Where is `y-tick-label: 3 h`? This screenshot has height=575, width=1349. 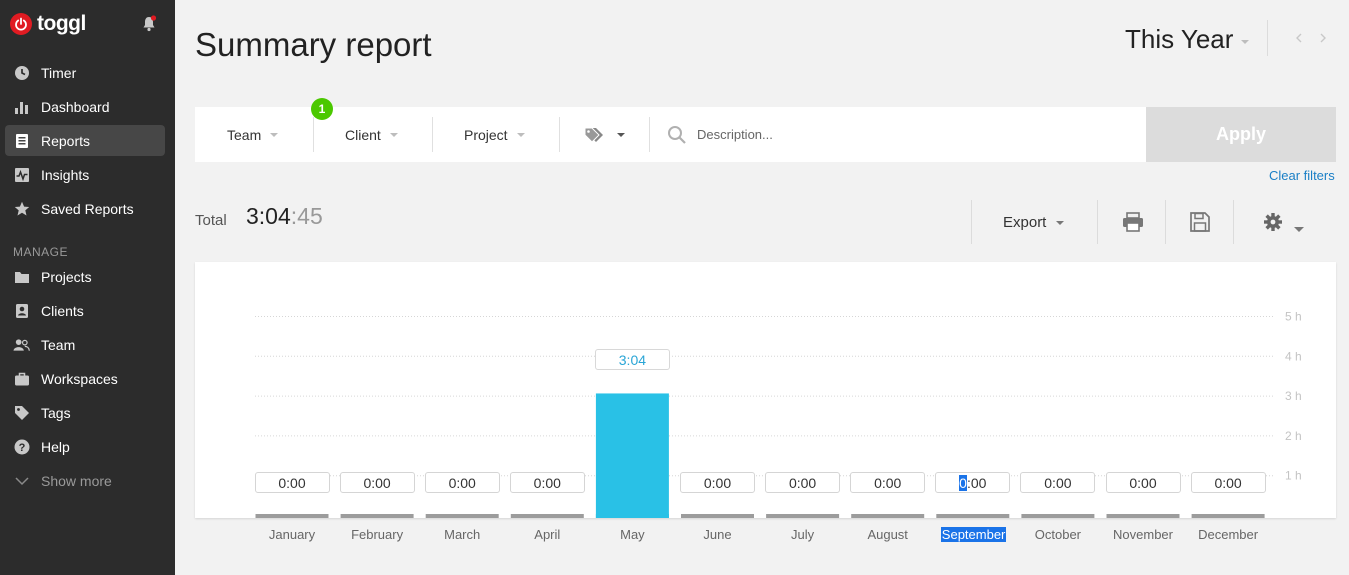 y-tick-label: 3 h is located at coordinates (1293, 396).